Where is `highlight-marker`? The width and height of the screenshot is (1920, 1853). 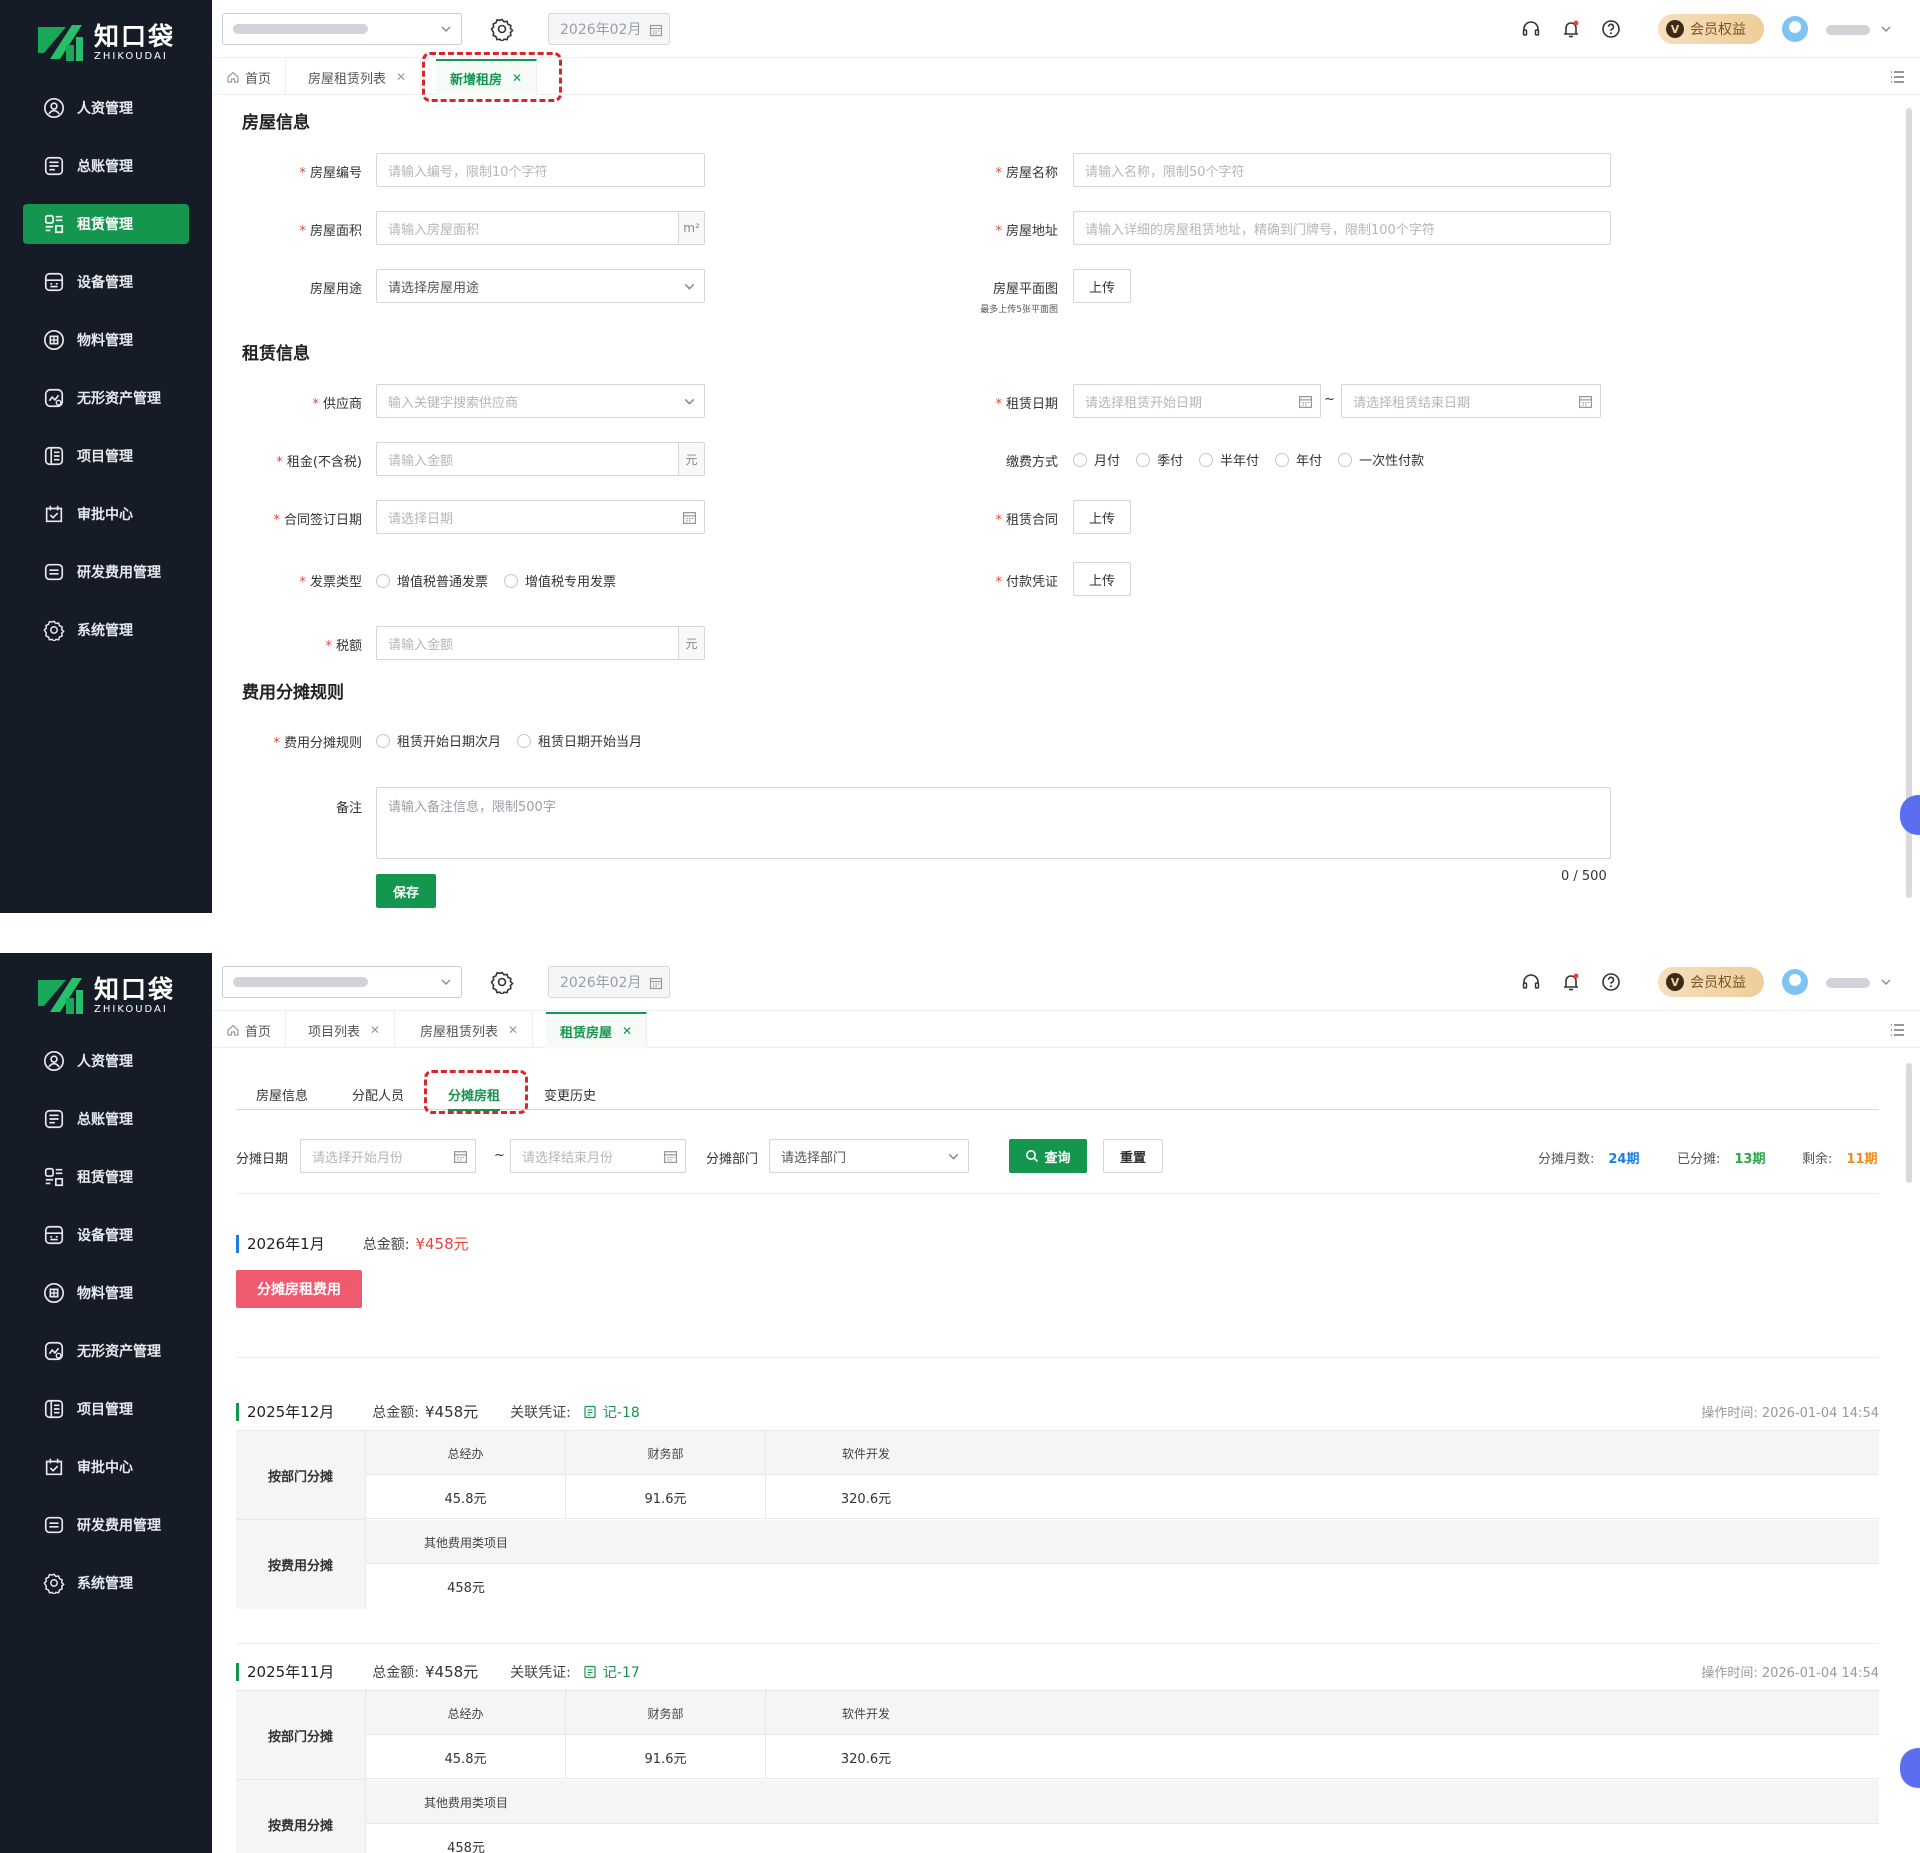
highlight-marker is located at coordinates (476, 1092).